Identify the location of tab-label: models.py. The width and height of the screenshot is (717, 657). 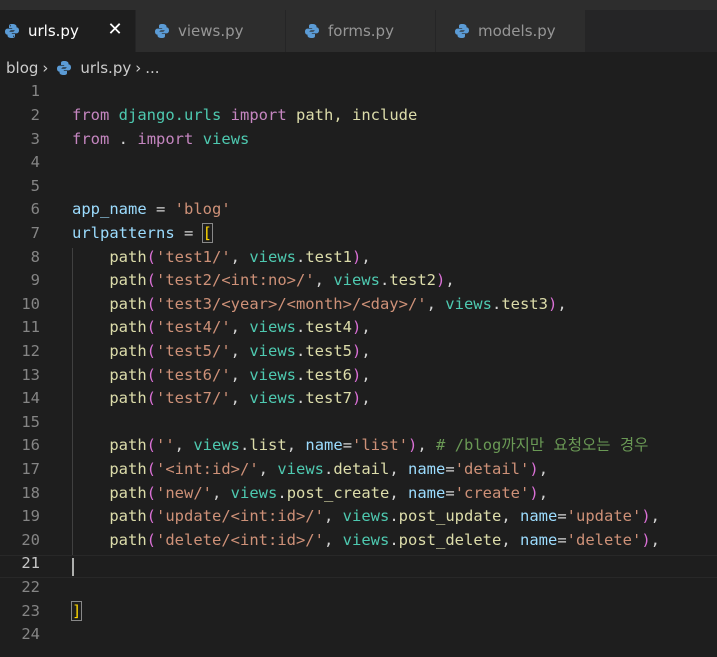
(517, 31).